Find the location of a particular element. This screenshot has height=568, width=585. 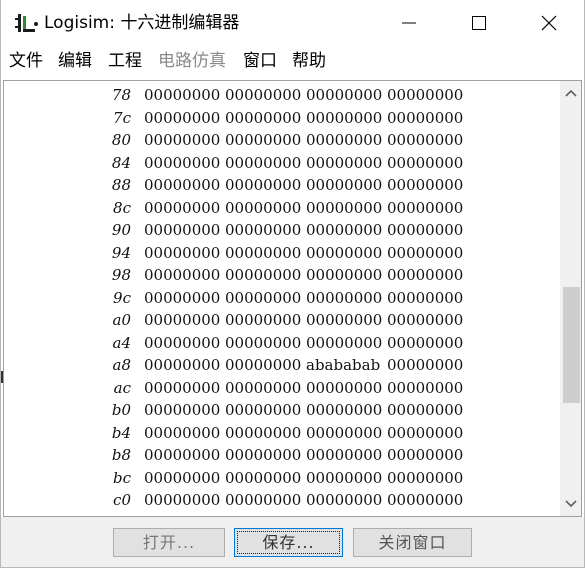

menu-help: 帮助 is located at coordinates (309, 61).